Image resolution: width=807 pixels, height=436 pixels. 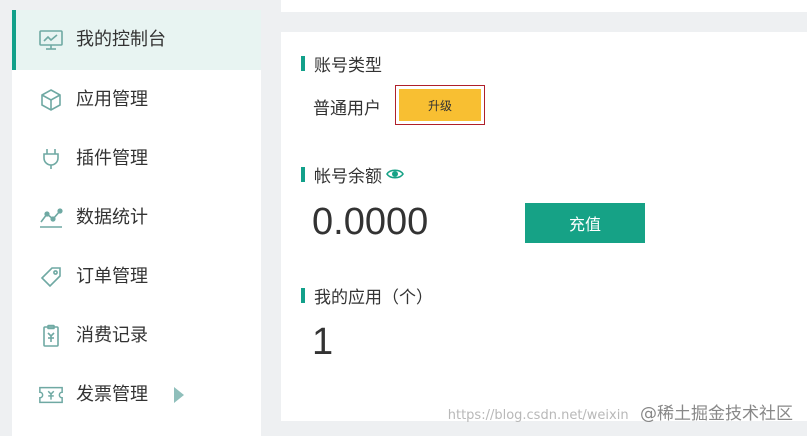 I want to click on sidebar-item-label: 应用管理, so click(x=112, y=99).